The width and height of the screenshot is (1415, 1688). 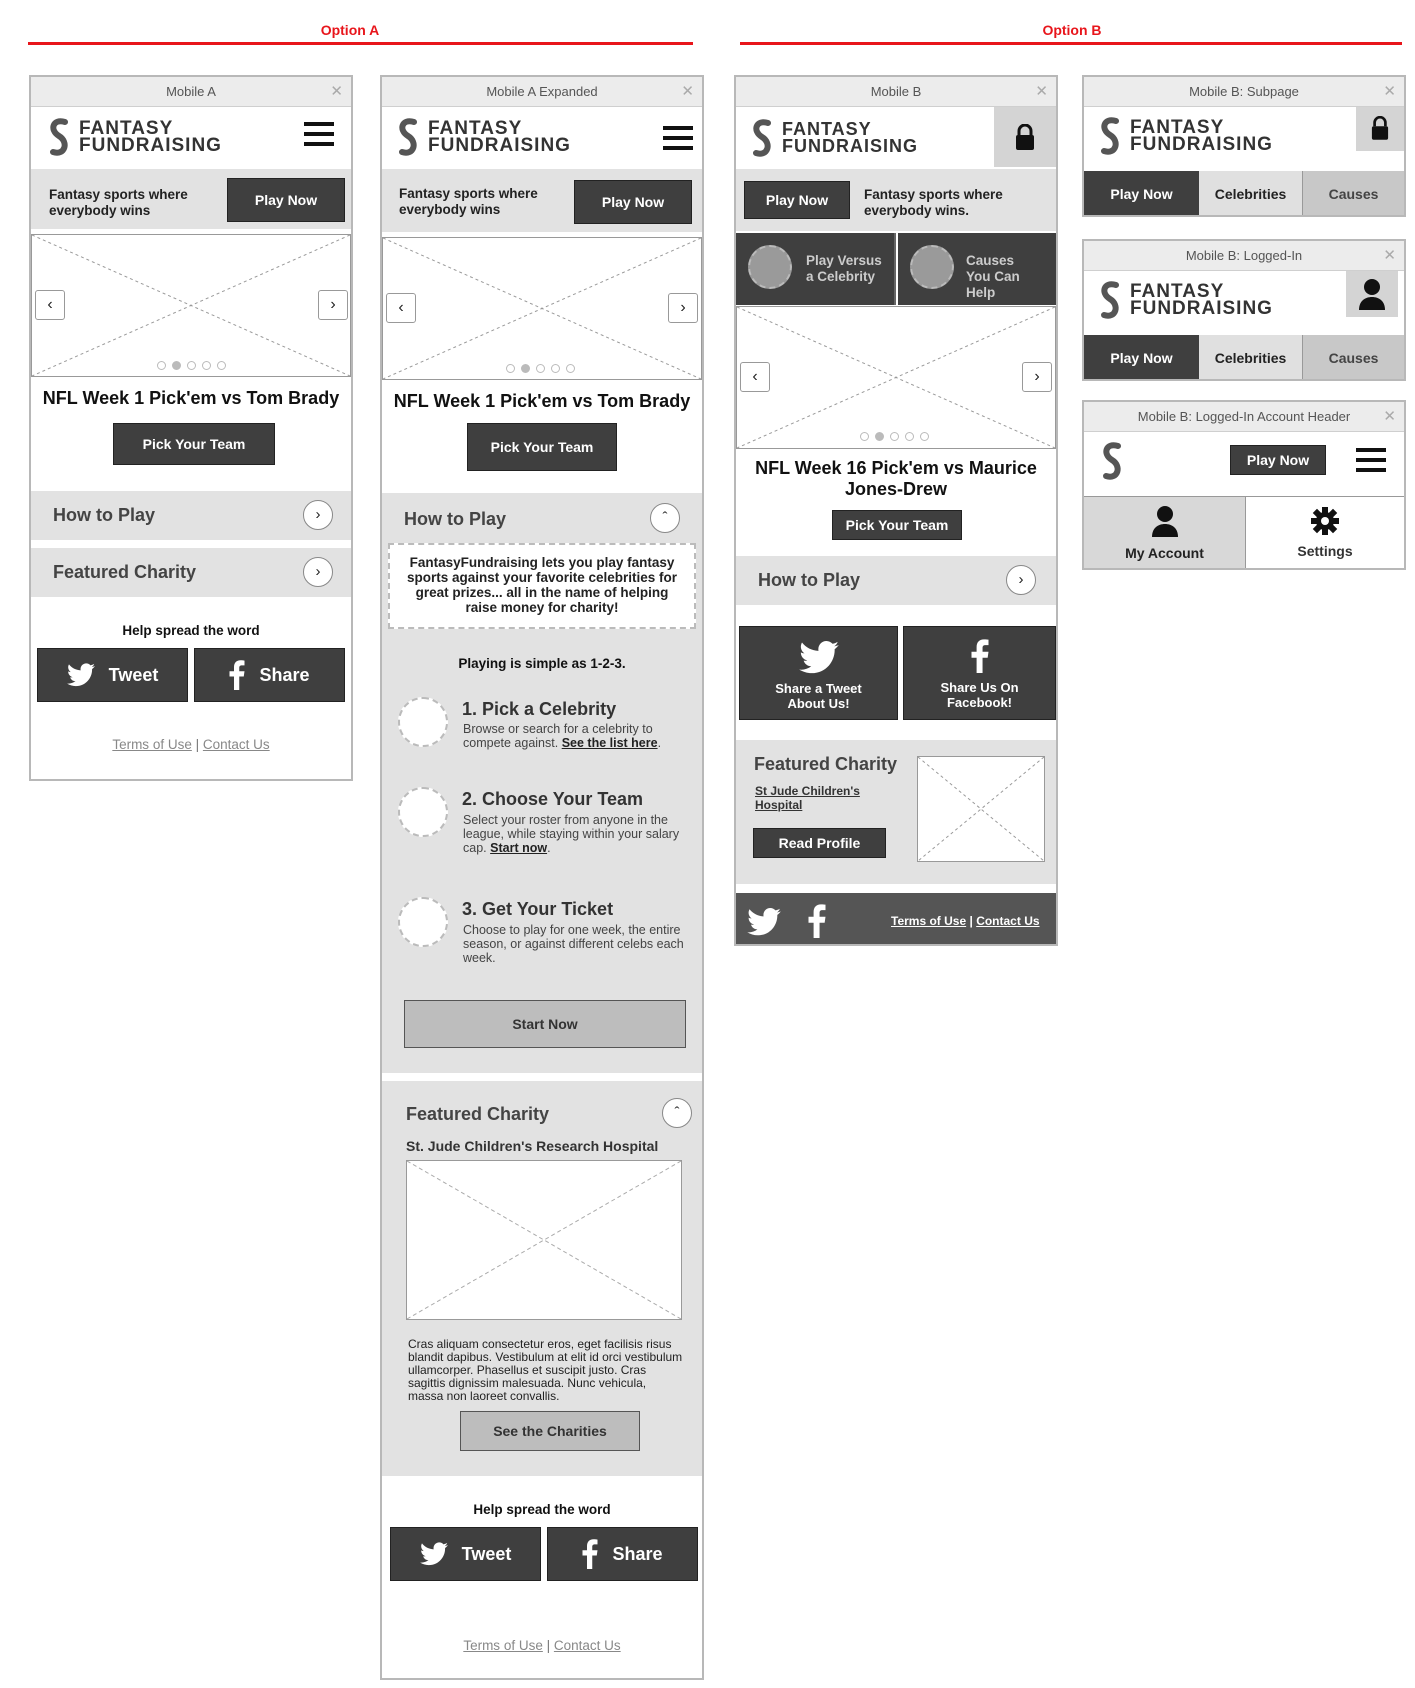 What do you see at coordinates (818, 673) in the screenshot?
I see `share-tweet-button: Share a Tweet About Us!` at bounding box center [818, 673].